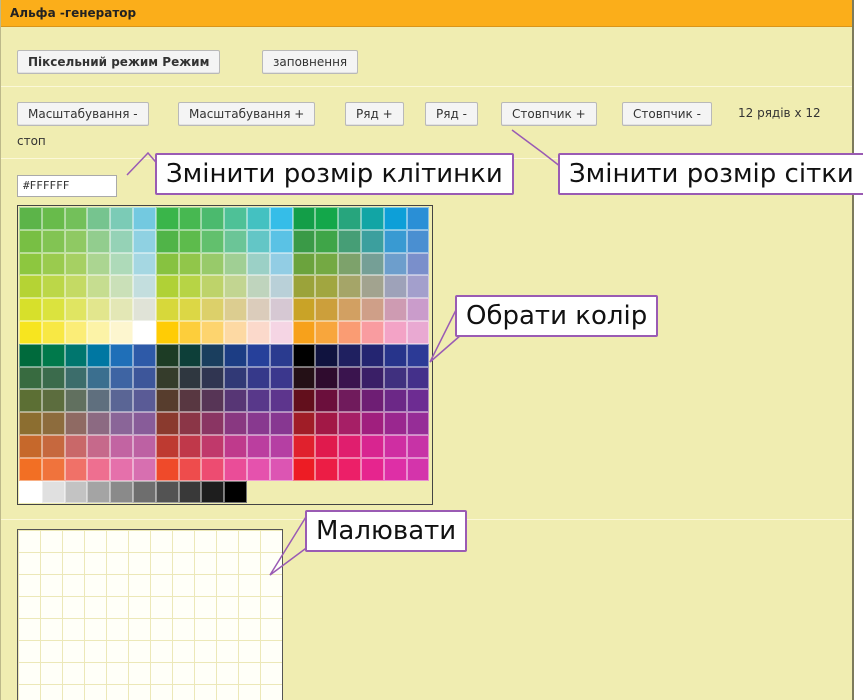 This screenshot has height=700, width=863. I want to click on add-row-button: Ряд +, so click(374, 114).